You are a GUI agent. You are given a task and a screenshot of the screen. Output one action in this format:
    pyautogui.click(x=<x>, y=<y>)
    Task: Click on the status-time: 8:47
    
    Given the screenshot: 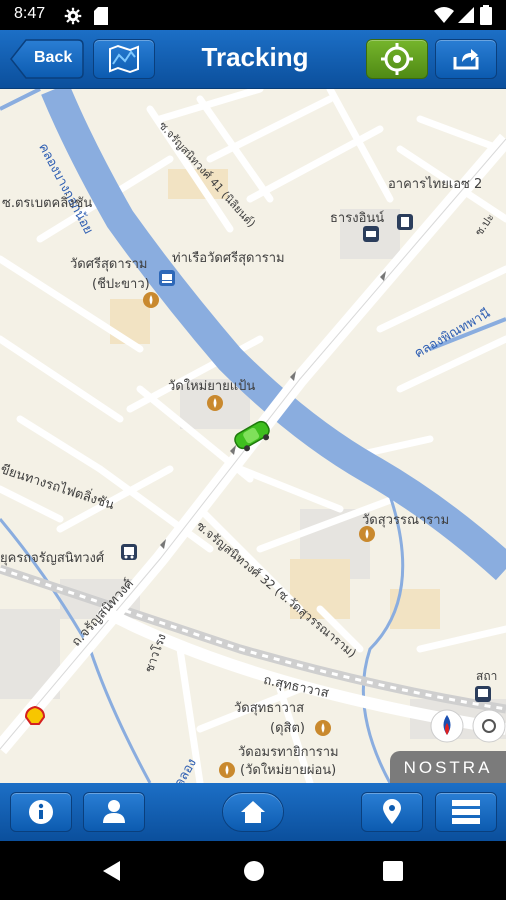 What is the action you would take?
    pyautogui.click(x=30, y=13)
    